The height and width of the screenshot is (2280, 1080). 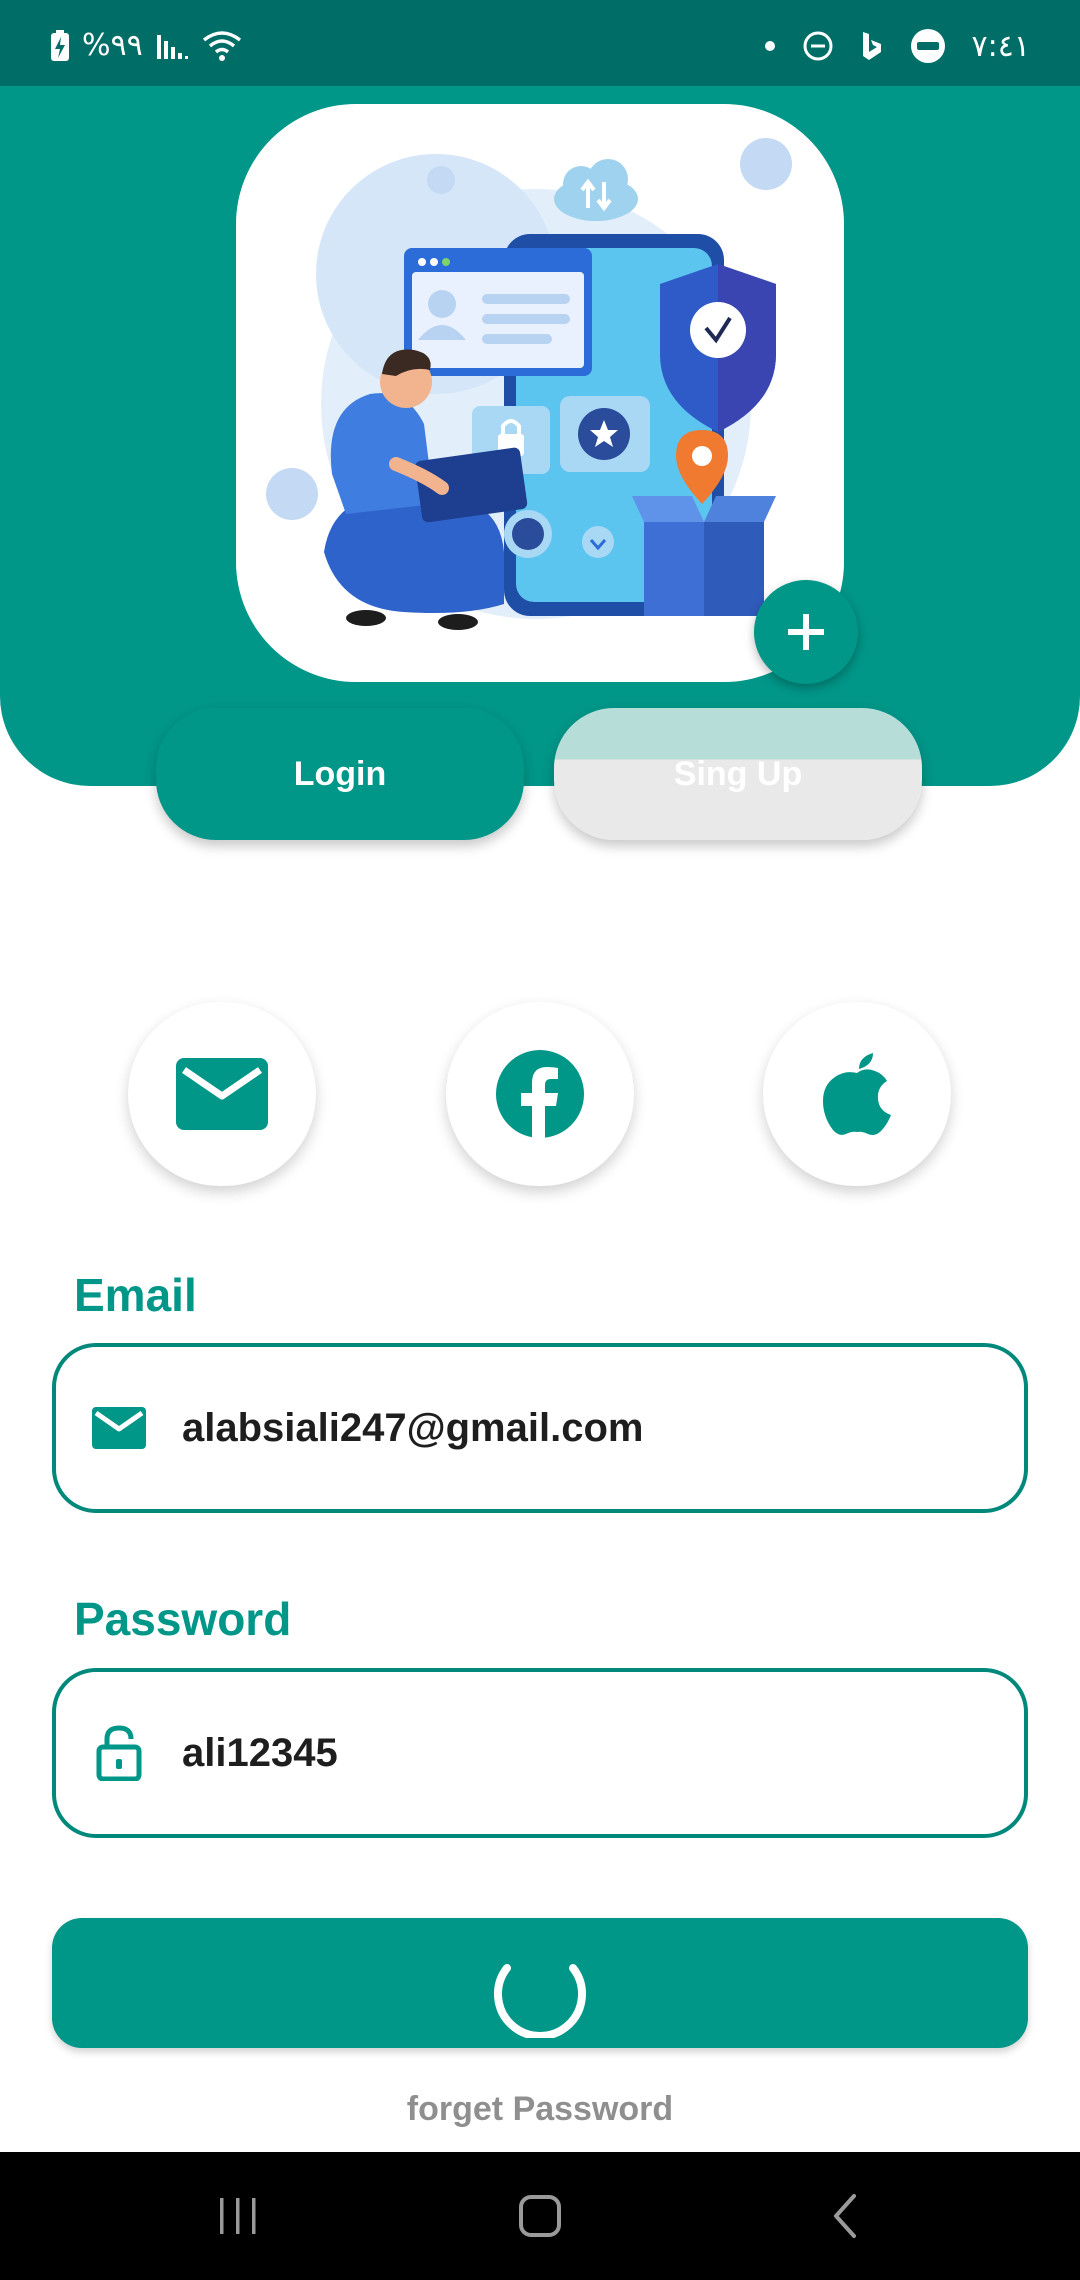 I want to click on battery-charging-icon, so click(x=60, y=45).